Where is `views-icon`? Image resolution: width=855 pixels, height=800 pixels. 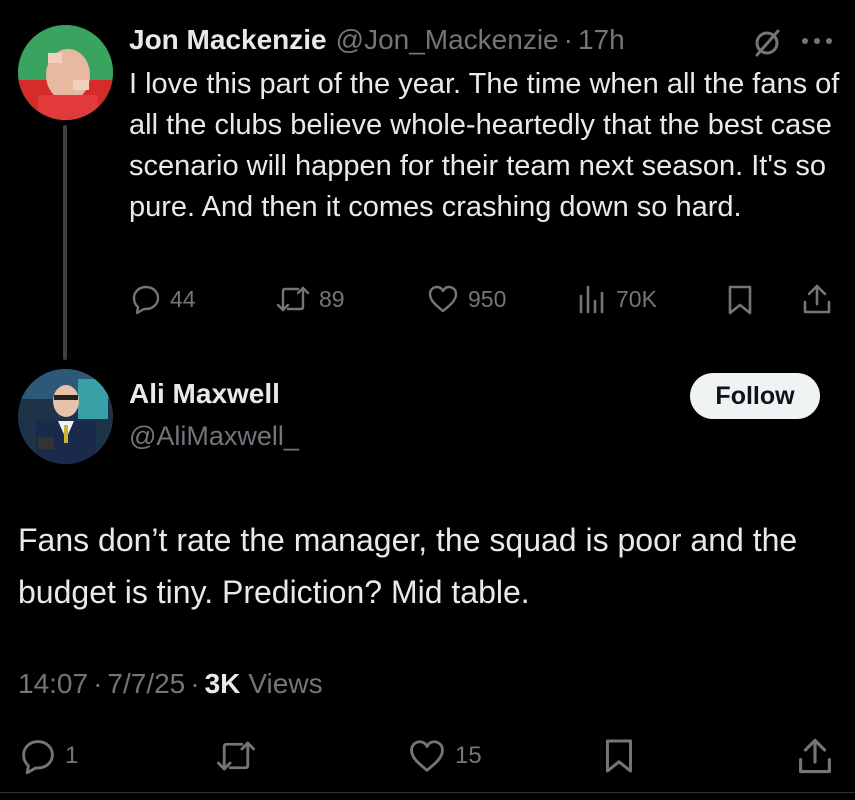
views-icon is located at coordinates (591, 299).